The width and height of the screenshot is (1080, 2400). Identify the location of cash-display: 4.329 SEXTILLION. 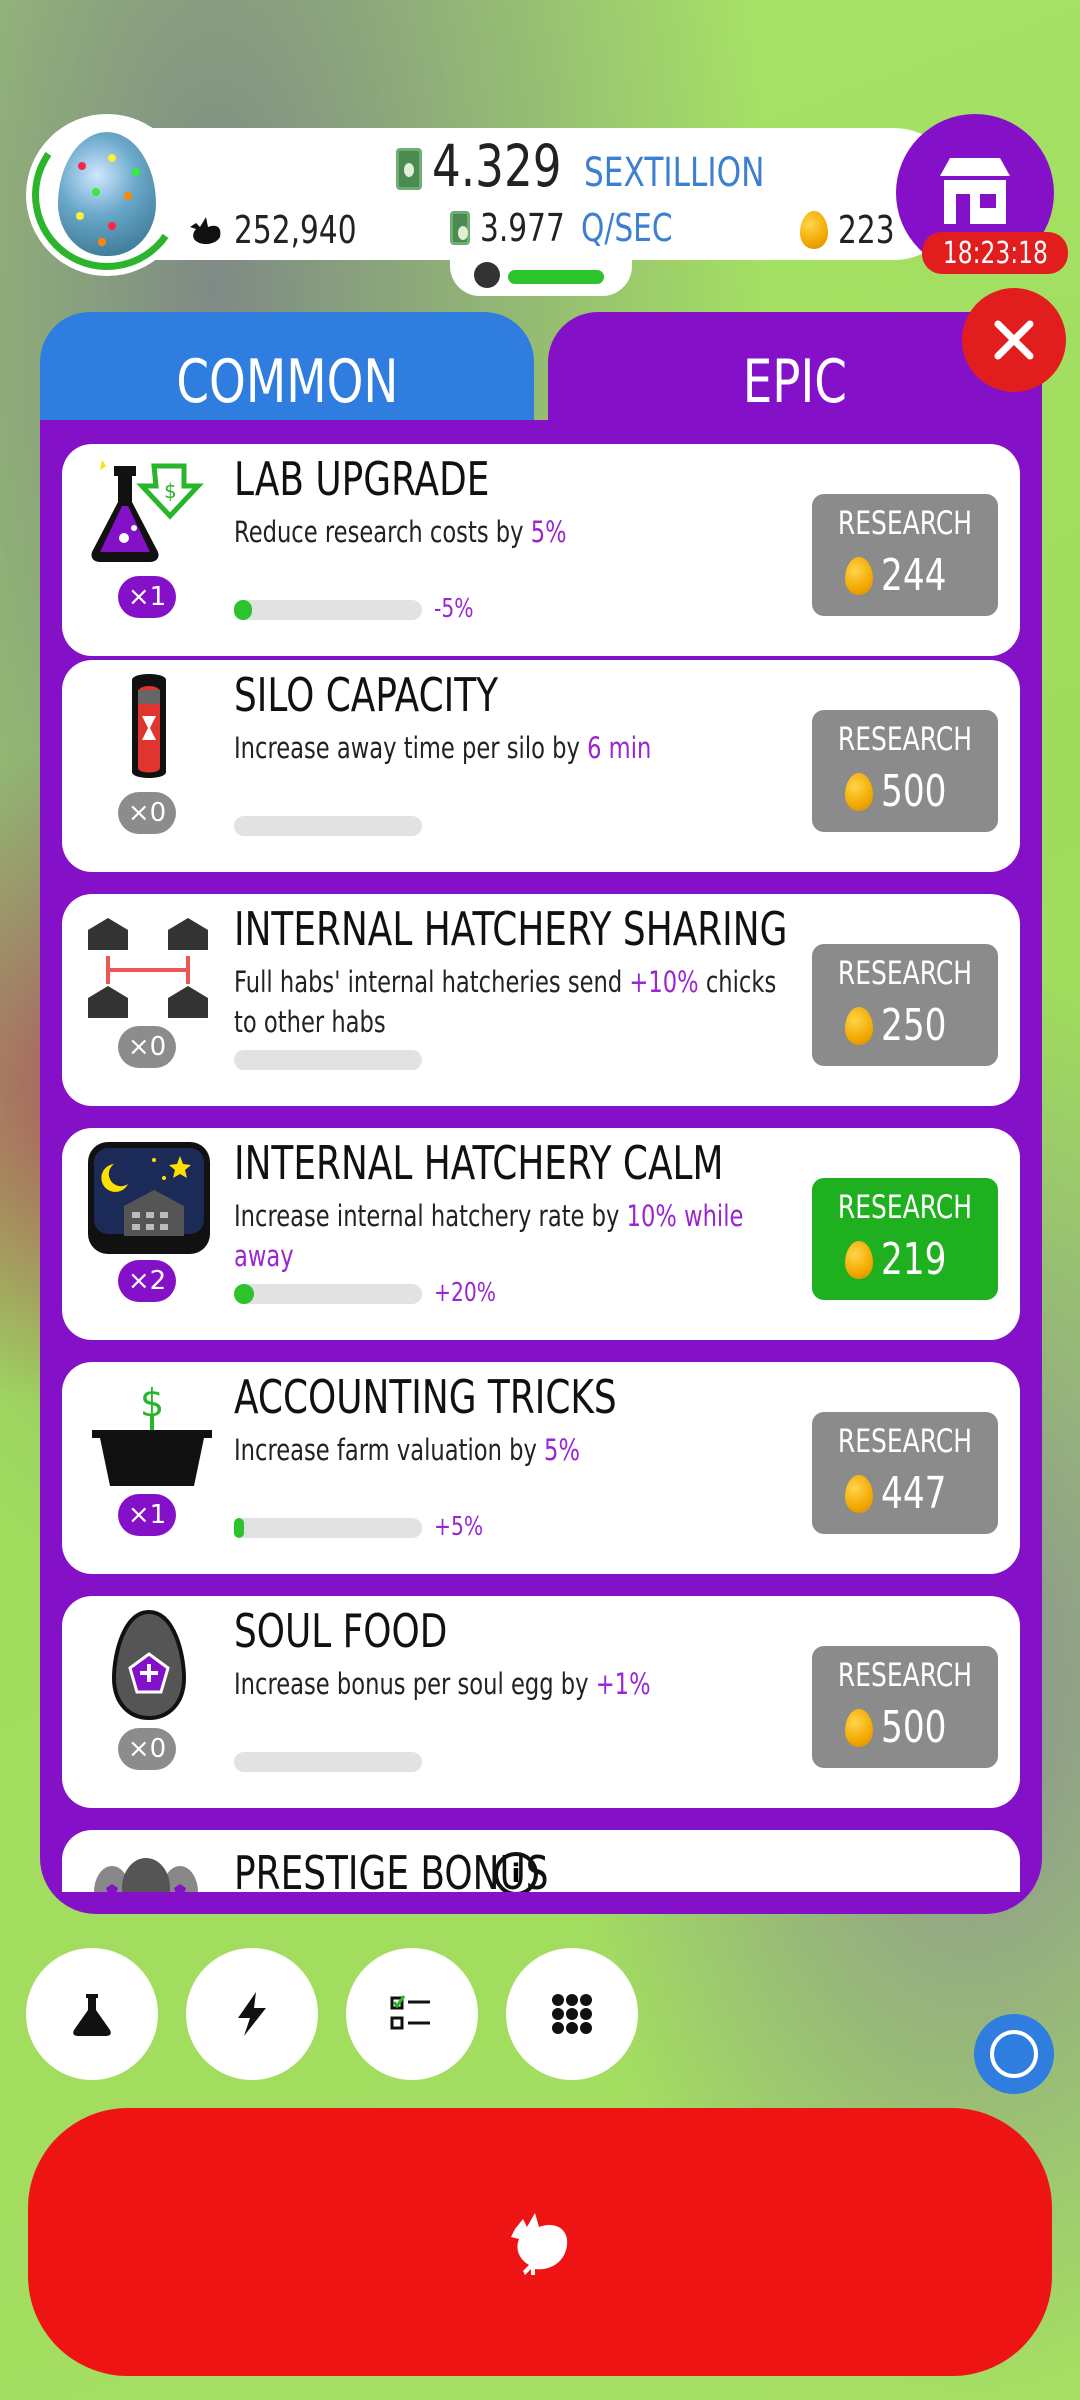
(605, 166).